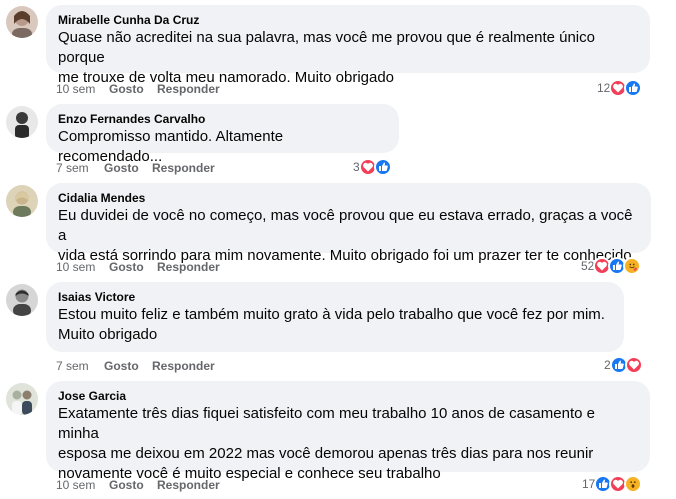 Image resolution: width=676 pixels, height=499 pixels. What do you see at coordinates (604, 88) in the screenshot?
I see `reaction-count: 12` at bounding box center [604, 88].